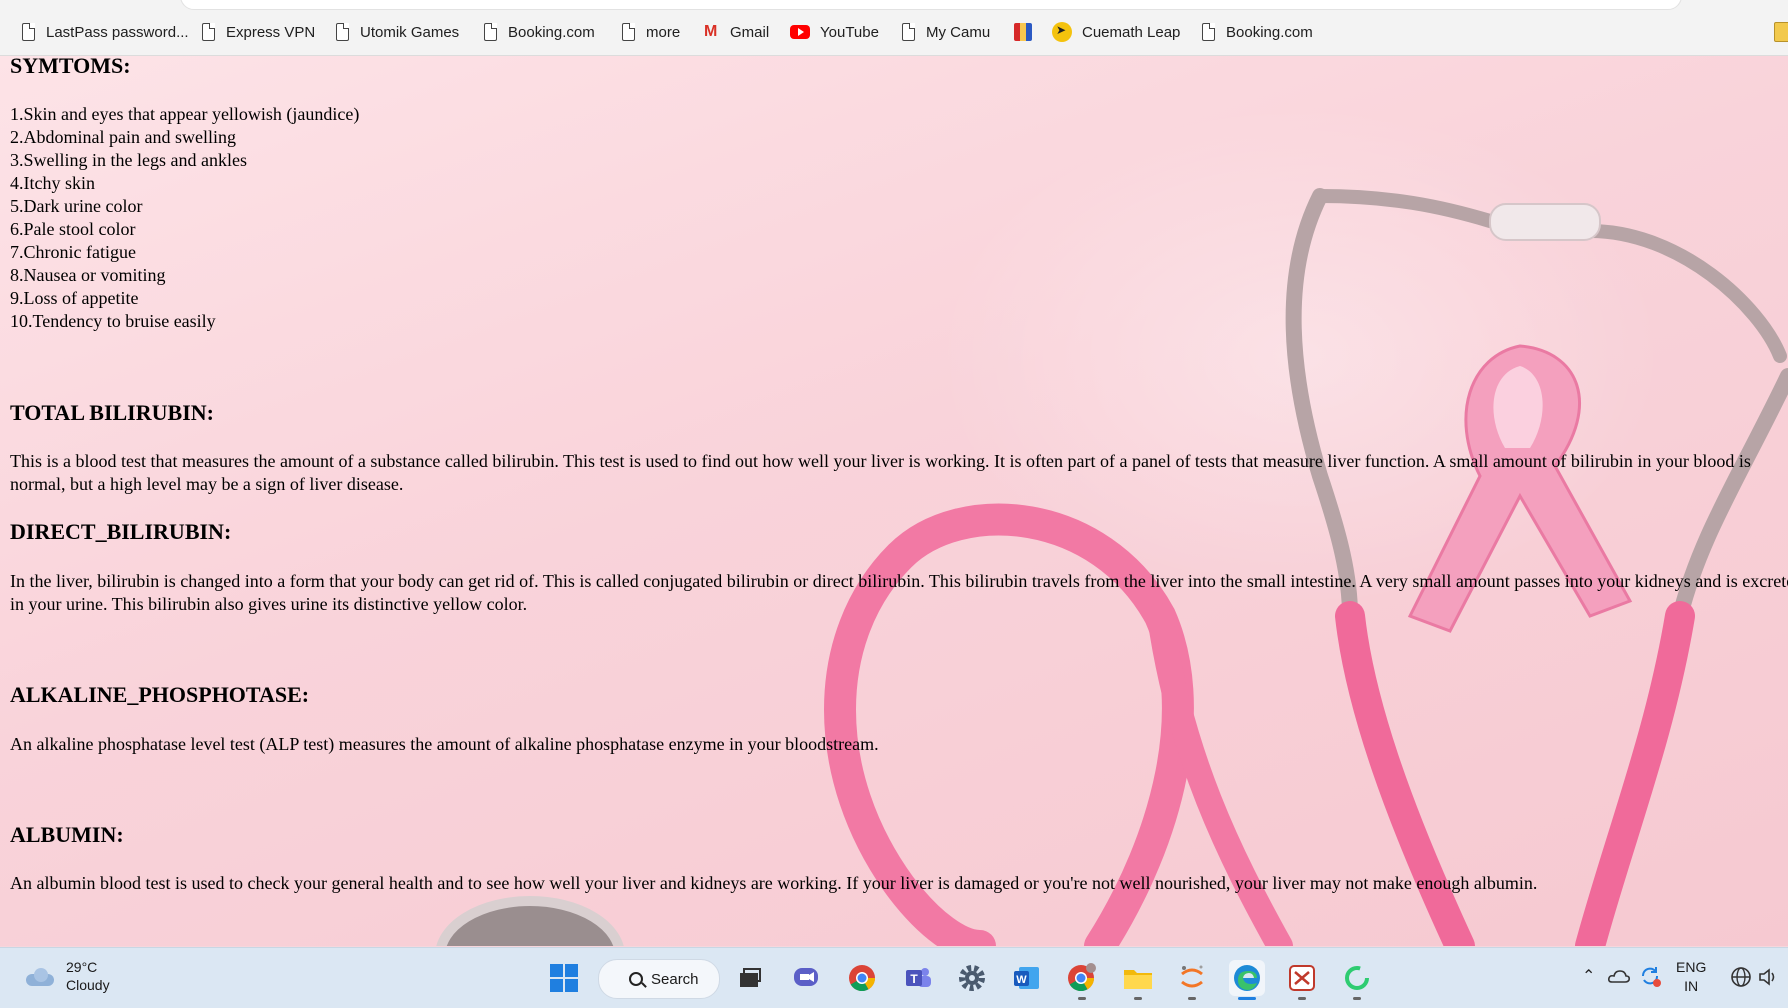 Image resolution: width=1788 pixels, height=1008 pixels. I want to click on globe-icon, so click(1741, 977).